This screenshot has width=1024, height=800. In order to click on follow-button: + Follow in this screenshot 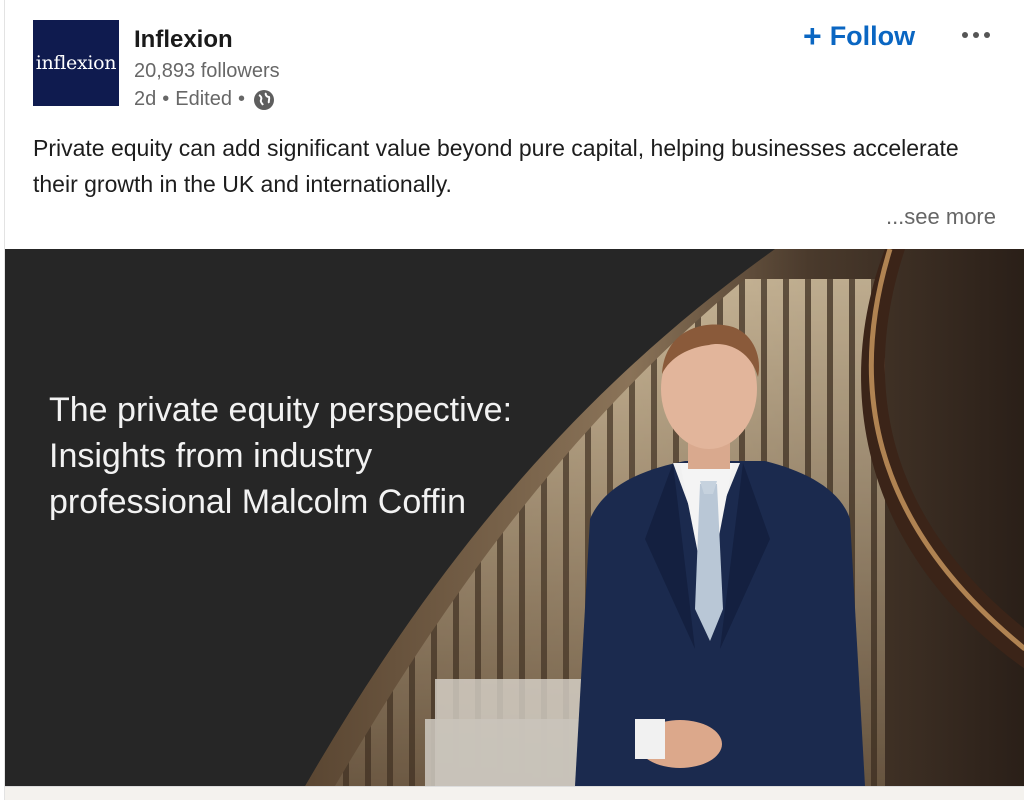, I will do `click(859, 36)`.